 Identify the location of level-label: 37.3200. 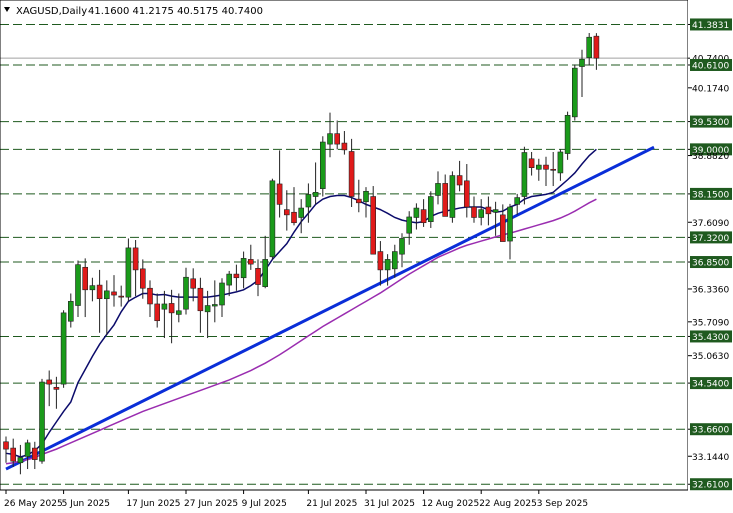
(710, 239).